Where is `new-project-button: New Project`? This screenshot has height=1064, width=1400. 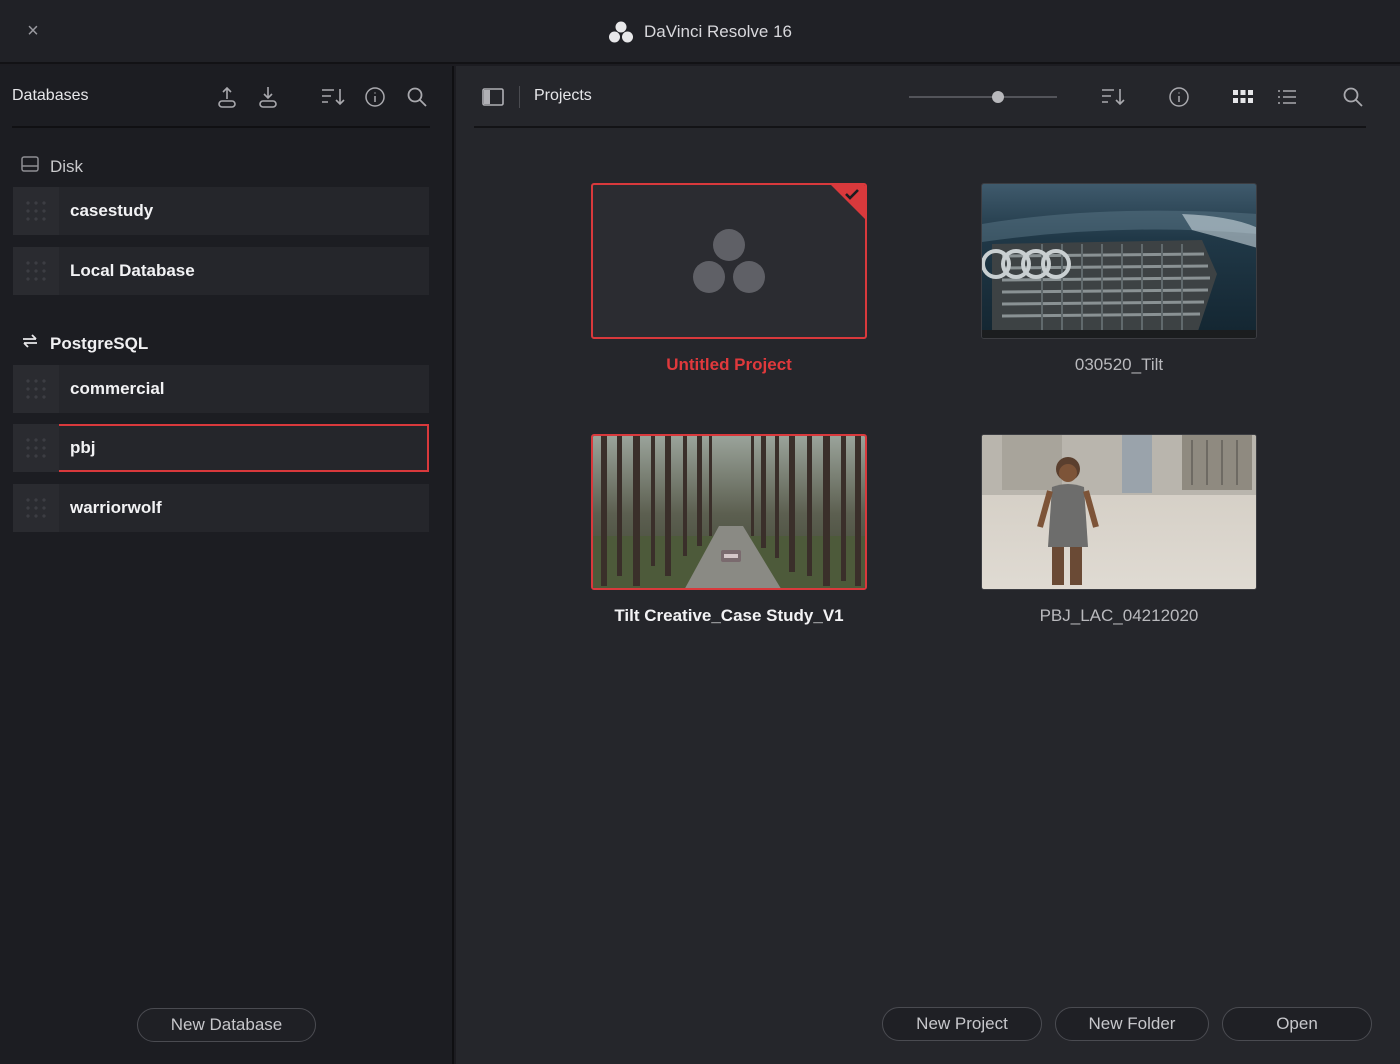 new-project-button: New Project is located at coordinates (962, 1024).